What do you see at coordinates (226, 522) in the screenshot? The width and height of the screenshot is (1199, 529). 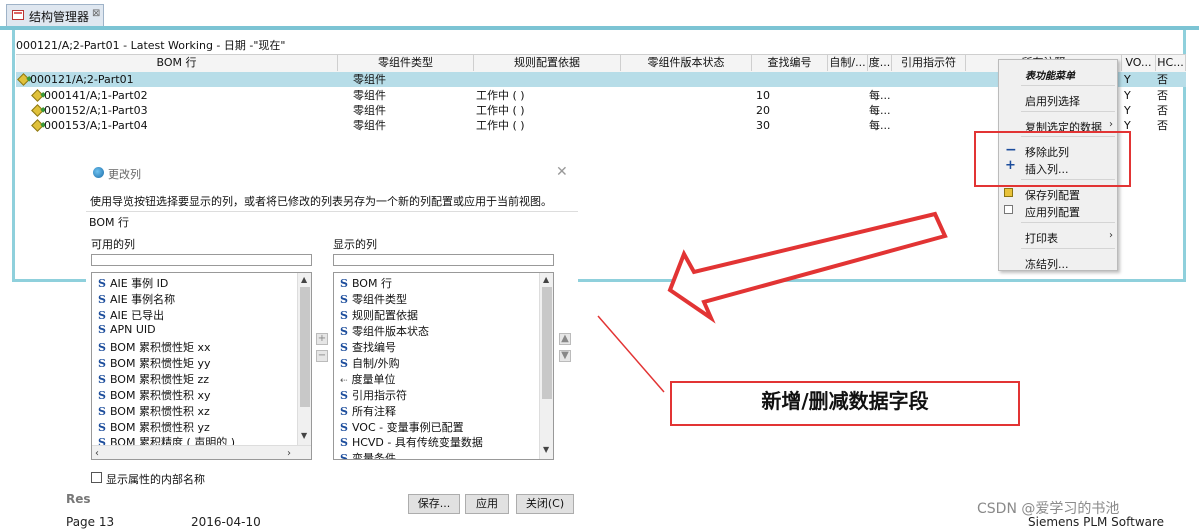 I see `doc-date: 2016-04-10` at bounding box center [226, 522].